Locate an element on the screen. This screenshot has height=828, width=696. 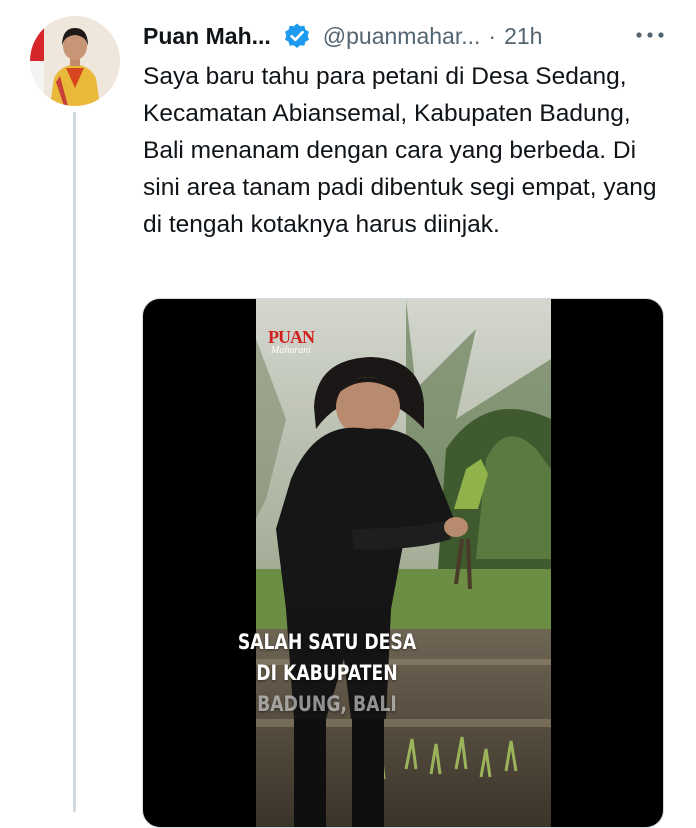
avatar-photo is located at coordinates (75, 61).